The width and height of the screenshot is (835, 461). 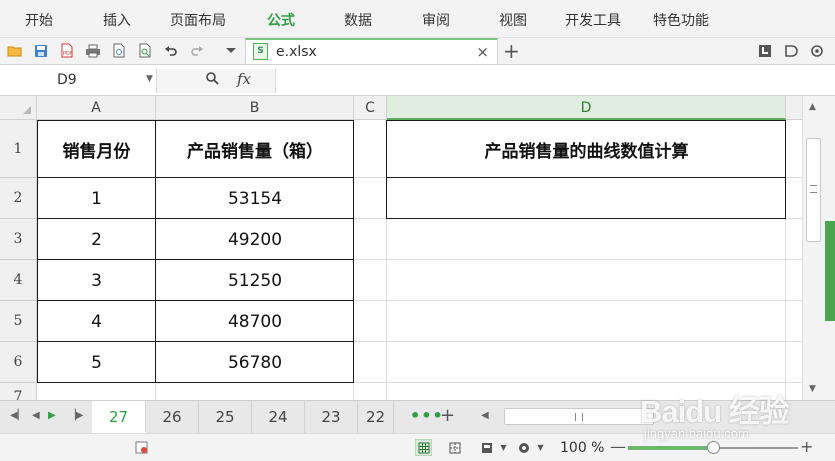 What do you see at coordinates (593, 20) in the screenshot?
I see `menu-developer-tools: 开发工具` at bounding box center [593, 20].